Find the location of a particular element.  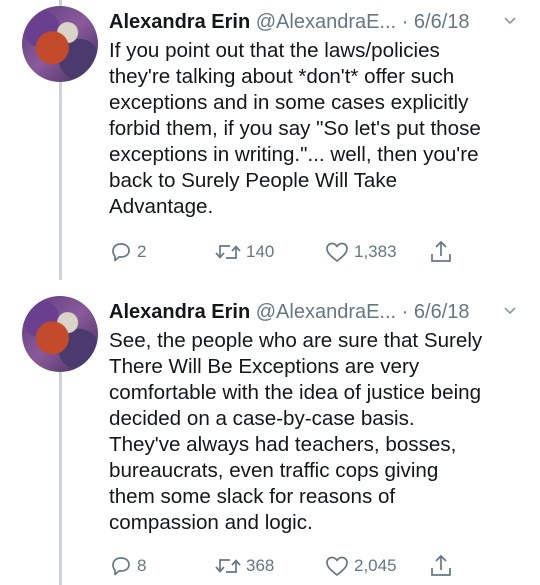

tweet-text-line: decided on a case-by-case basis. is located at coordinates (262, 418).